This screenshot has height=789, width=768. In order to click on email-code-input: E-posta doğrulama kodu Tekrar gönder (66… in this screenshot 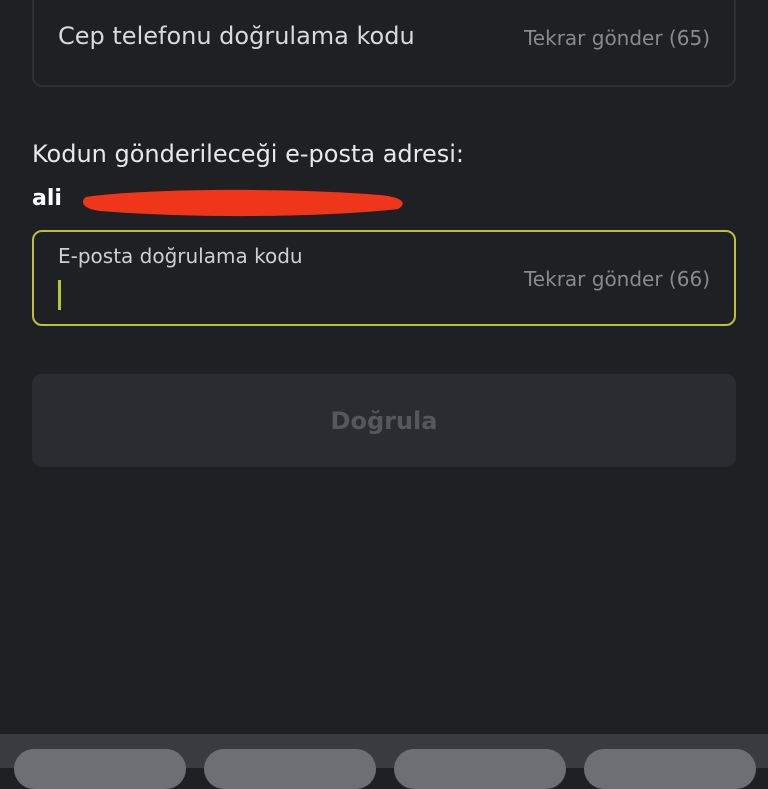, I will do `click(384, 278)`.